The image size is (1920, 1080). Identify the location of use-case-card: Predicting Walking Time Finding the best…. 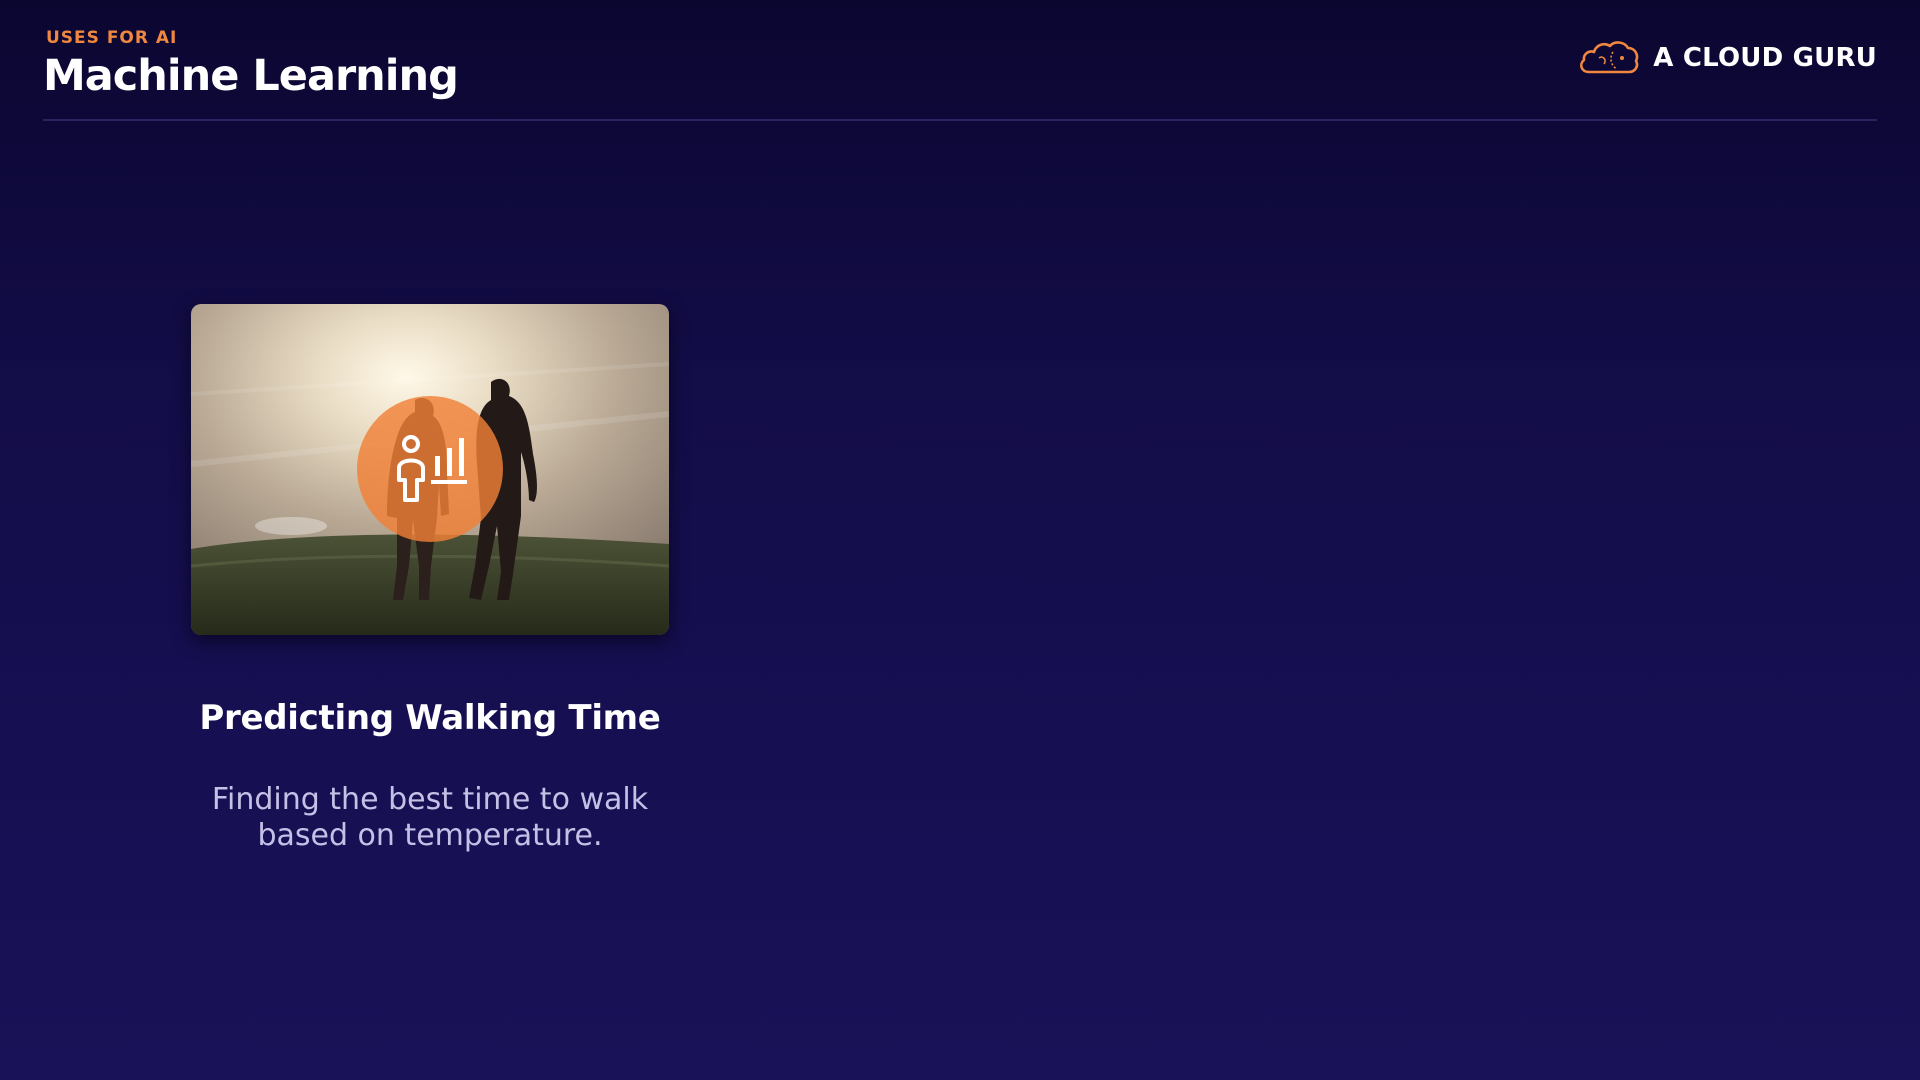
(430, 579).